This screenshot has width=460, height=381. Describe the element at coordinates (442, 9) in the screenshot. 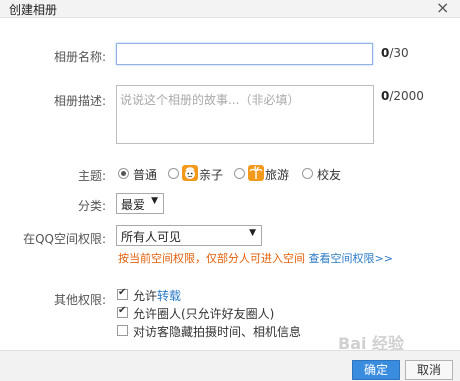

I see `close-icon: ×` at that location.